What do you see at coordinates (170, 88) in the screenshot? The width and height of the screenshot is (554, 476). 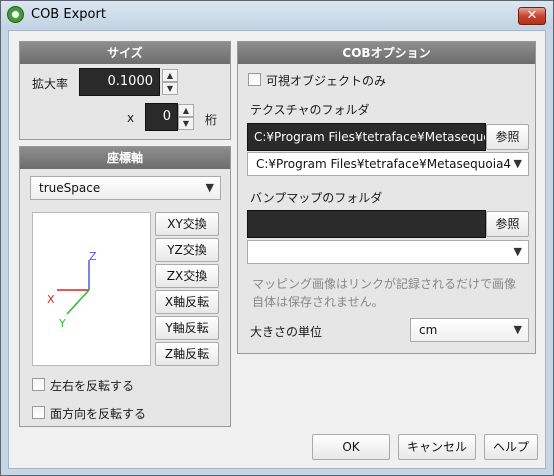 I see `scale-down-arrow-icon: ▼` at bounding box center [170, 88].